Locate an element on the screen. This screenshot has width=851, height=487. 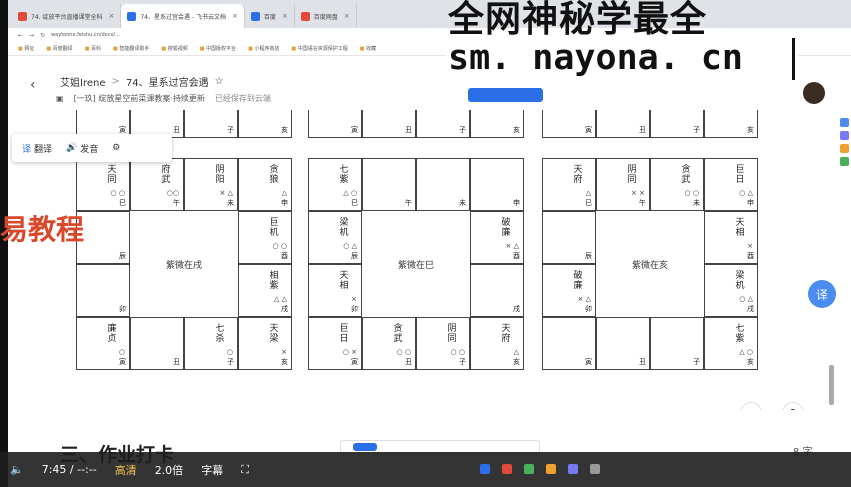
bookmark-item: 网址 is located at coordinates (26, 48).